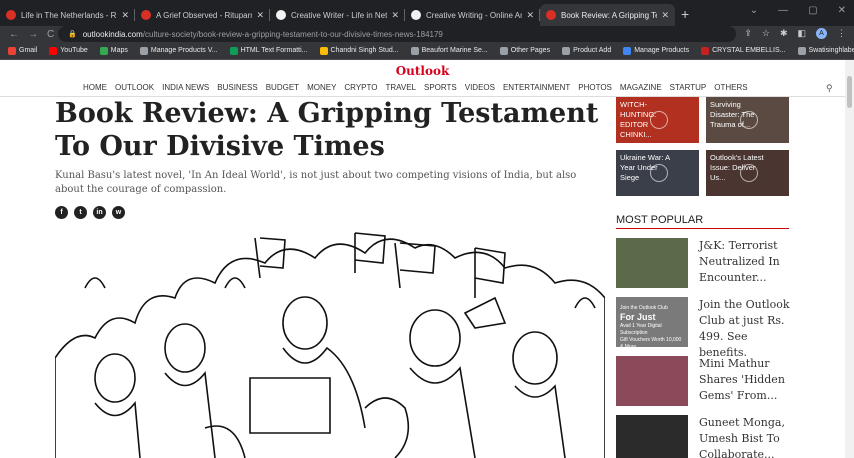 The width and height of the screenshot is (854, 458). Describe the element at coordinates (798, 10) in the screenshot. I see `window-controls: ⌄ — ▢ ✕` at that location.